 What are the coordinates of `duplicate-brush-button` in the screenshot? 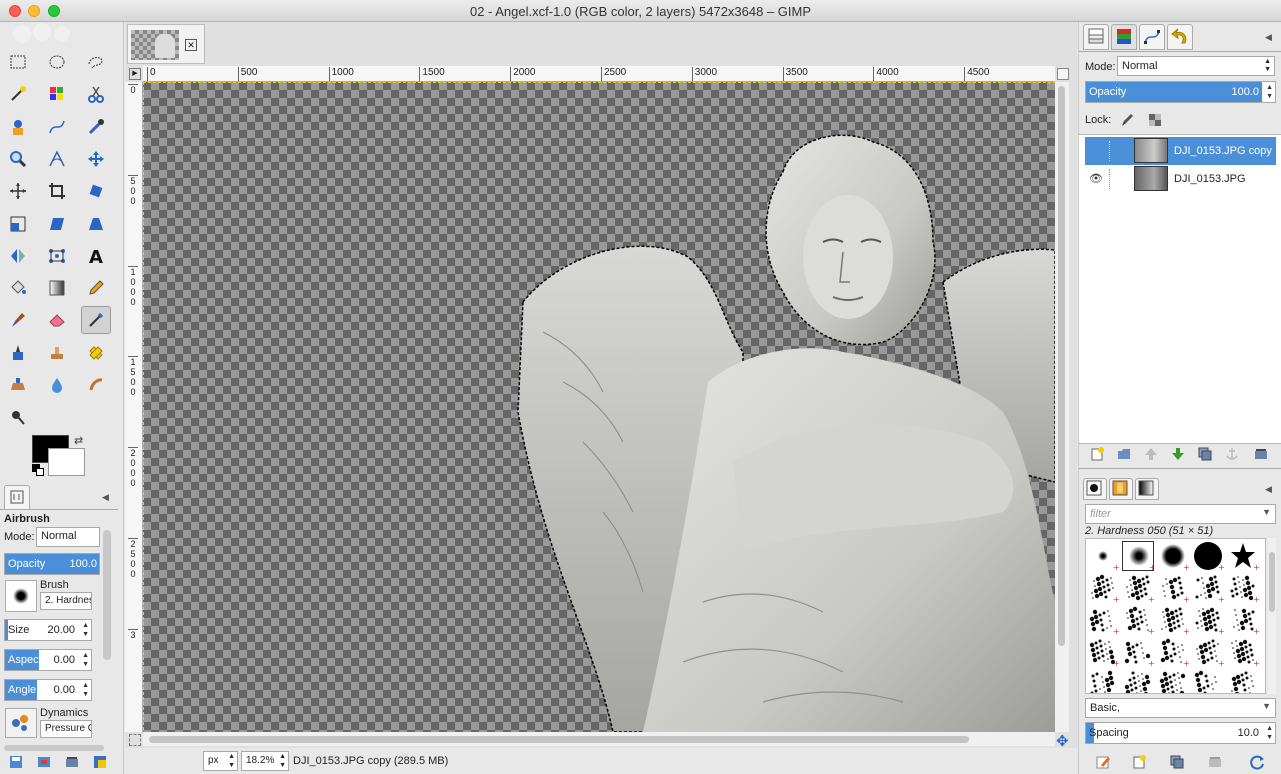 It's located at (1177, 762).